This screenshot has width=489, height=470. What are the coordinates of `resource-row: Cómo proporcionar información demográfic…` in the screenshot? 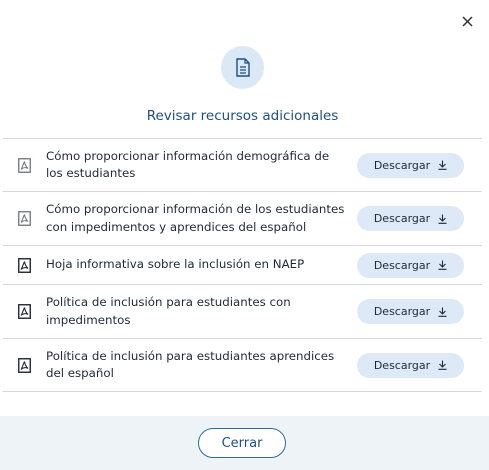 It's located at (242, 165).